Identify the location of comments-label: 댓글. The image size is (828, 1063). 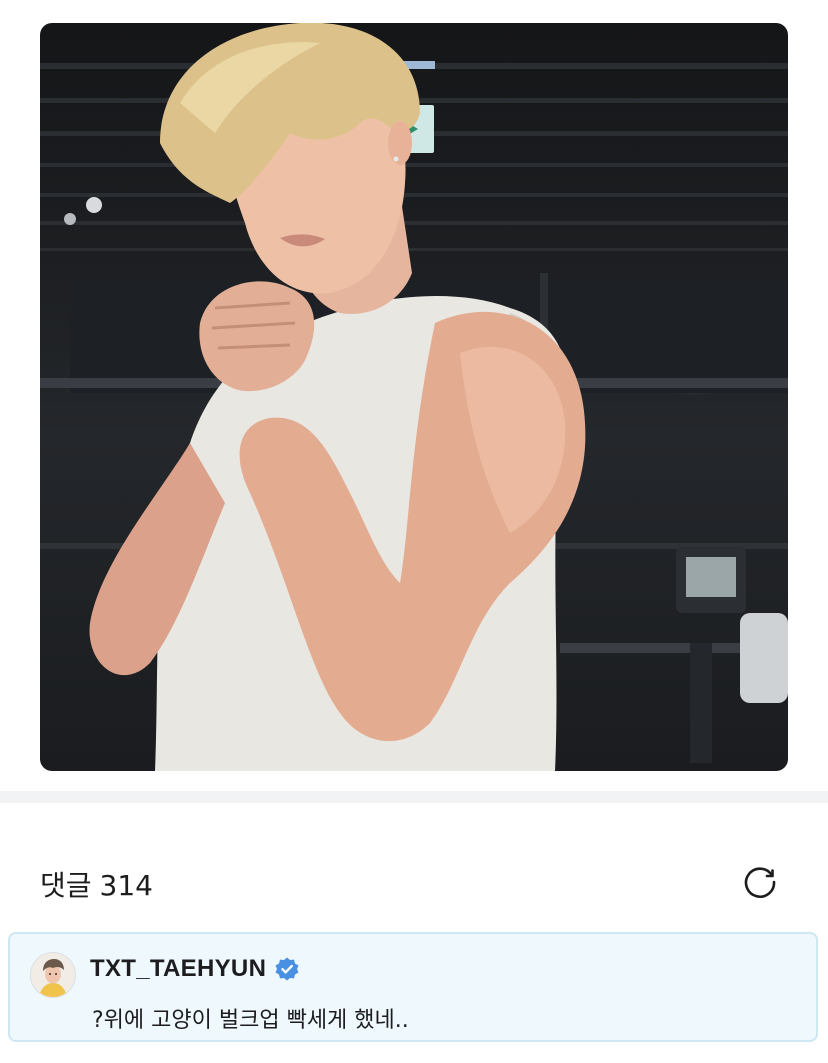
(66, 885).